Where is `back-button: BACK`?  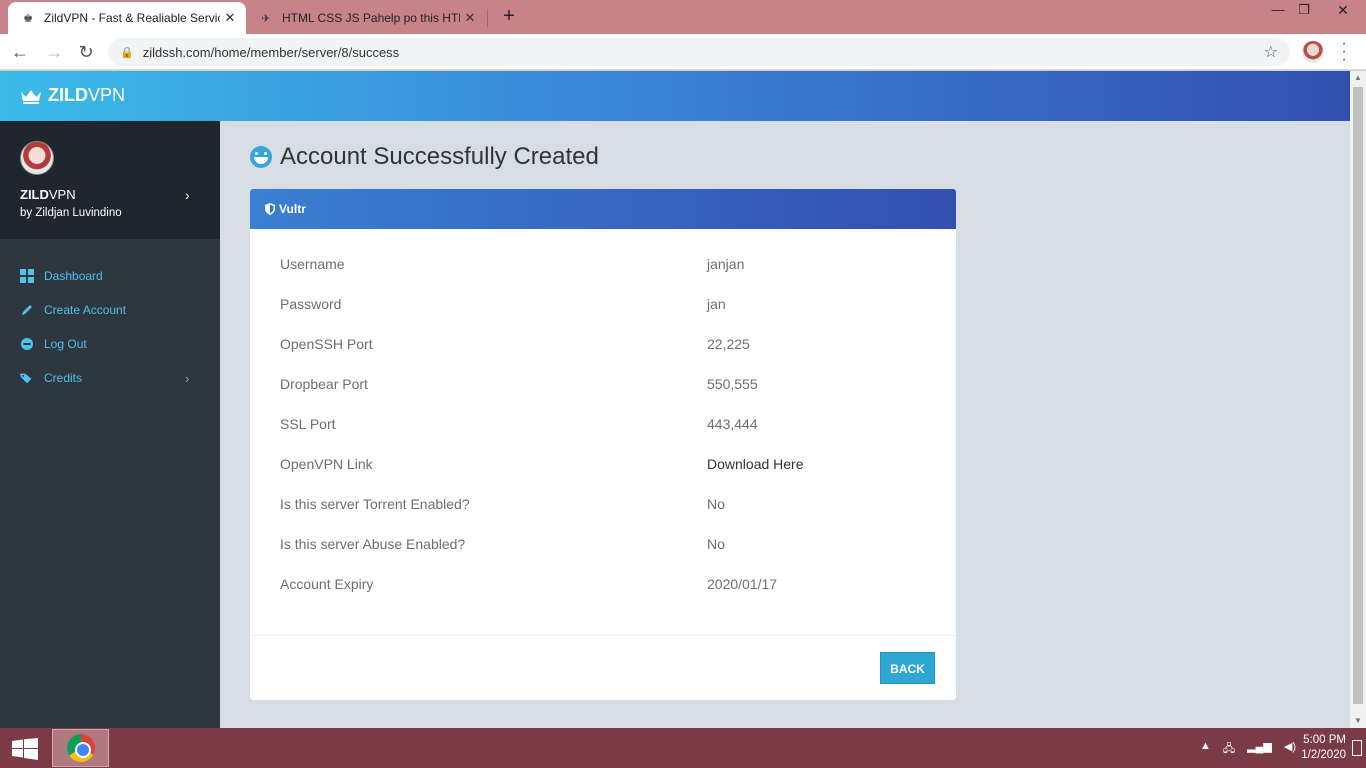 back-button: BACK is located at coordinates (907, 668).